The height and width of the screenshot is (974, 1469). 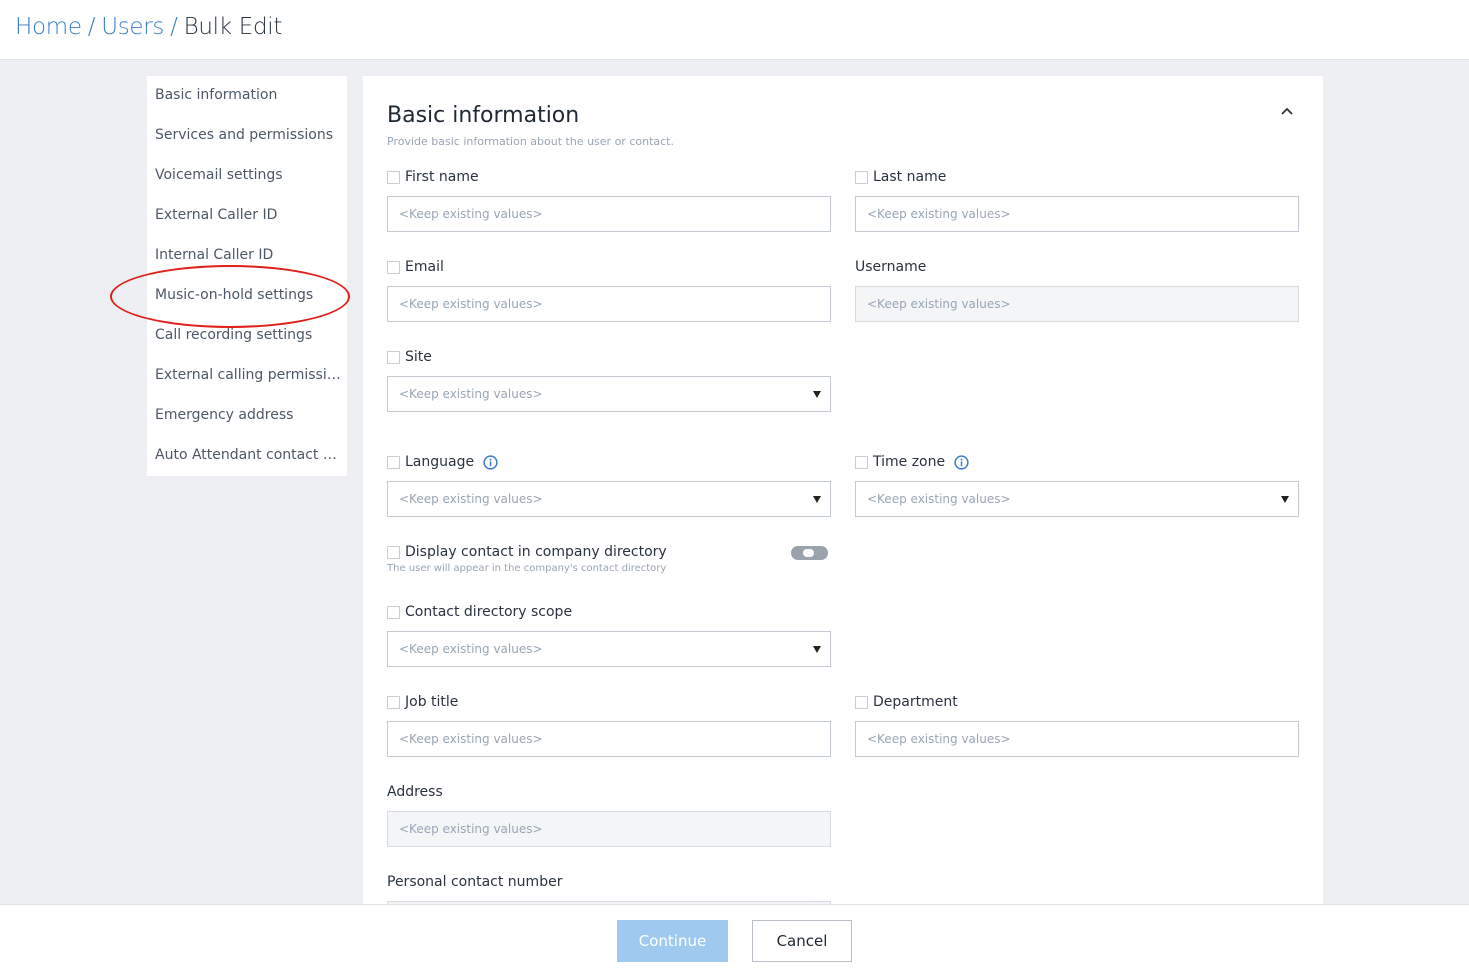 I want to click on breadcrumb: Home / Users / Bulk Edit, so click(x=148, y=27).